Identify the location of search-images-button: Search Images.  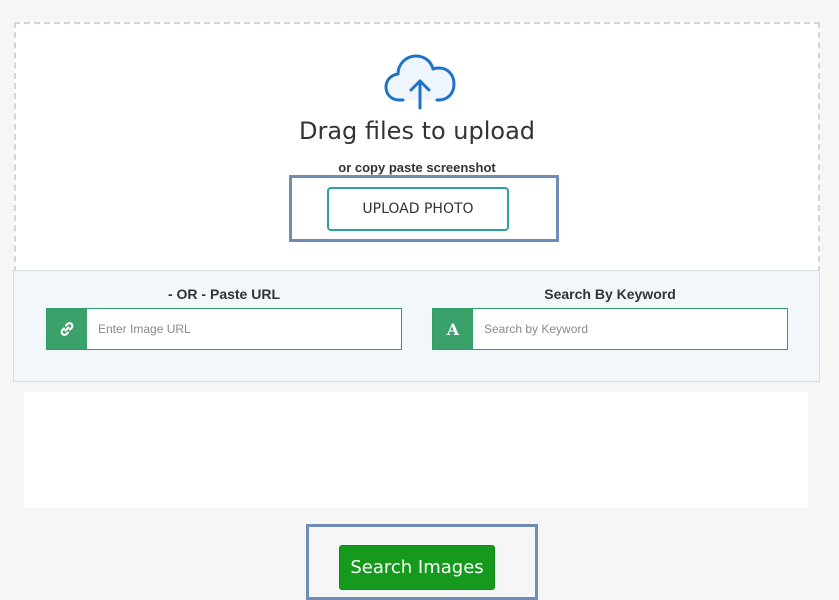
(417, 567).